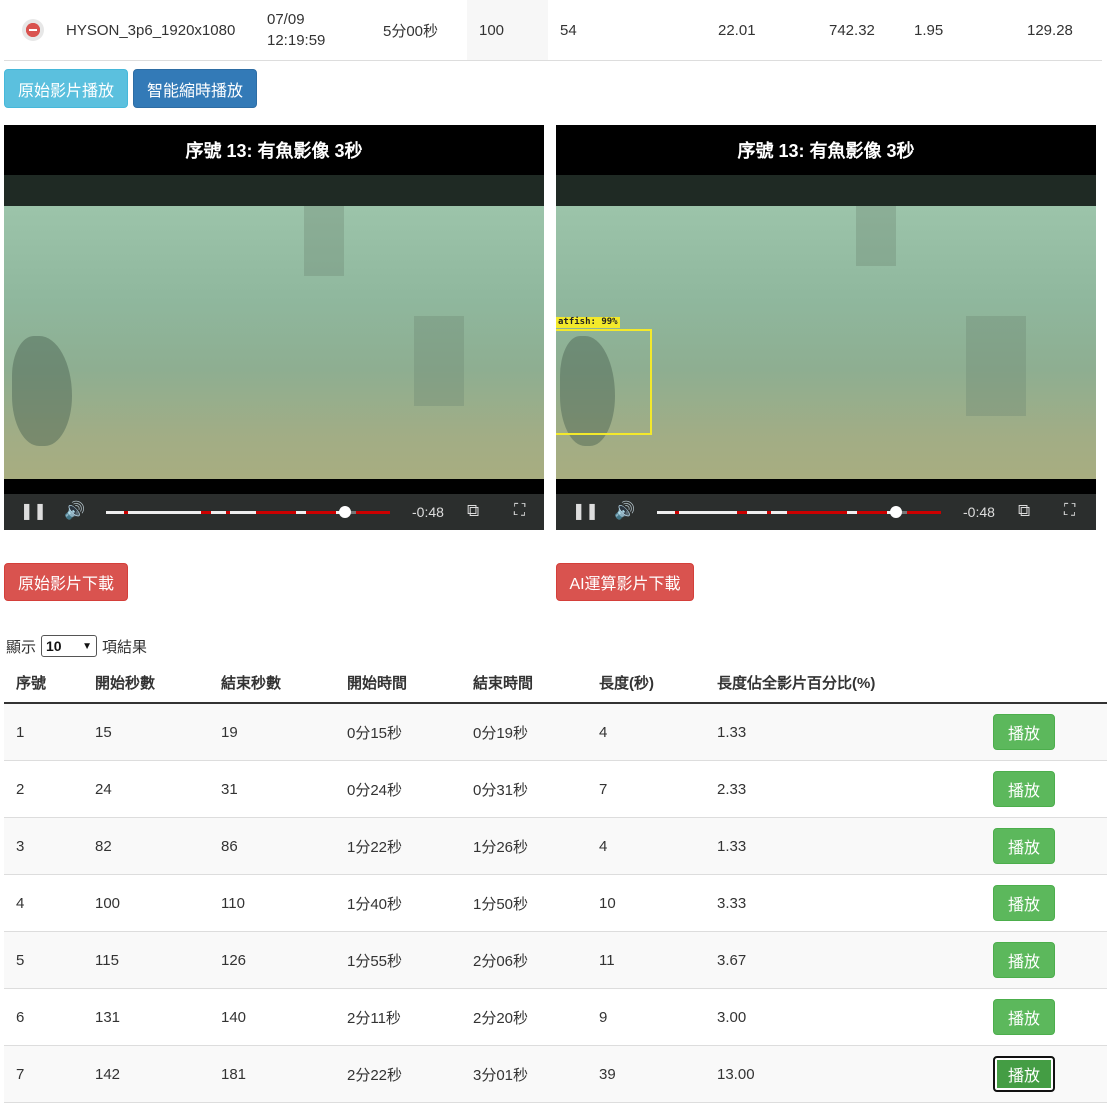 This screenshot has width=1108, height=1103. What do you see at coordinates (234, 960) in the screenshot?
I see `cell-end-sec: 126` at bounding box center [234, 960].